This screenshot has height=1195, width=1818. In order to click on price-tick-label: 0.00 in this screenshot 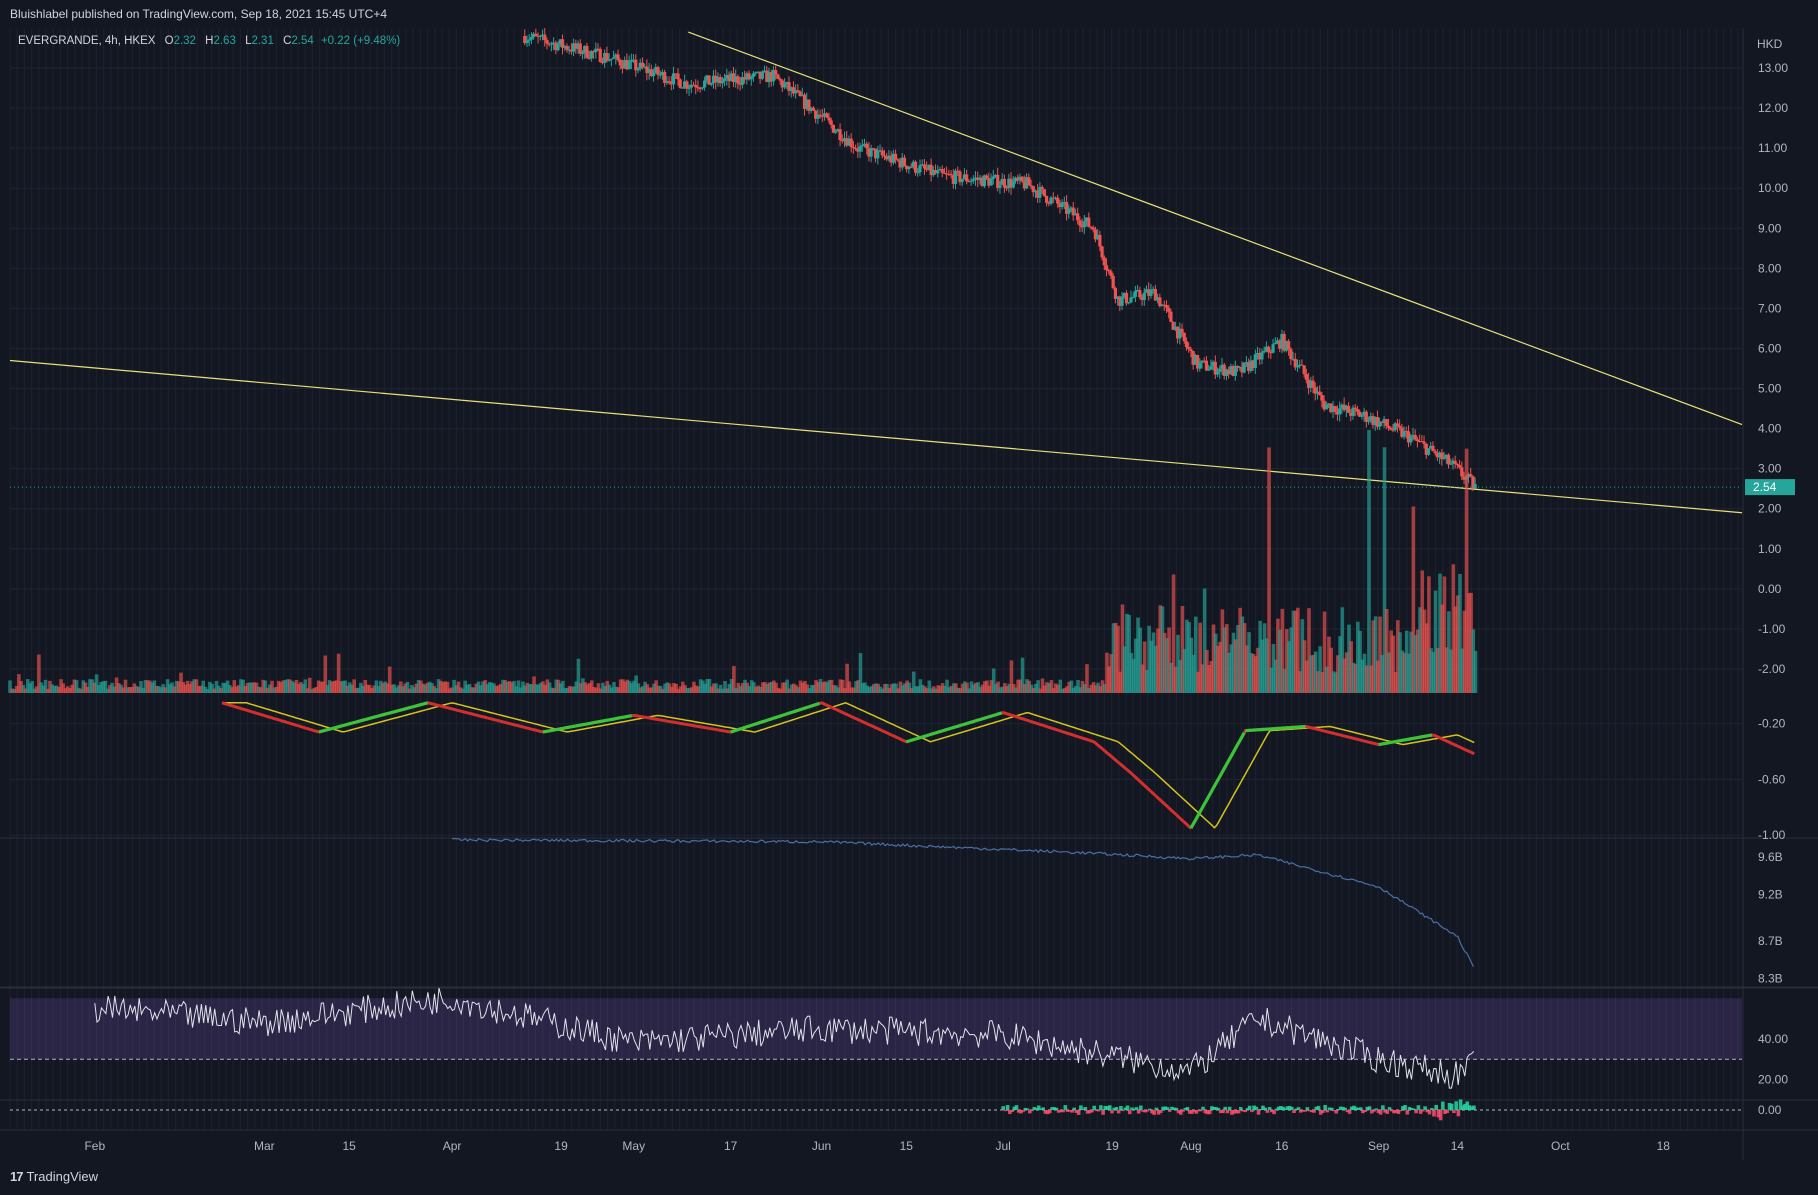, I will do `click(1770, 589)`.